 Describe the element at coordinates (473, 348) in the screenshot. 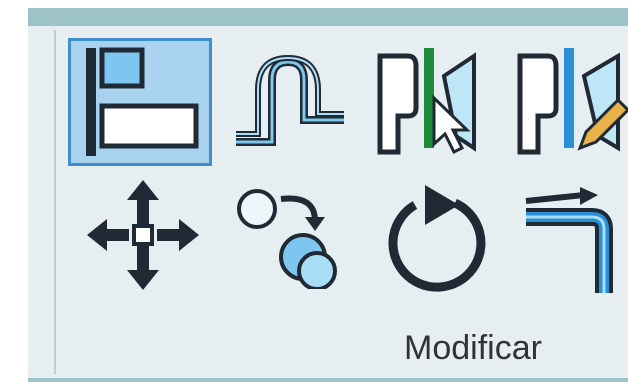

I see `panel-label: Modificar` at that location.